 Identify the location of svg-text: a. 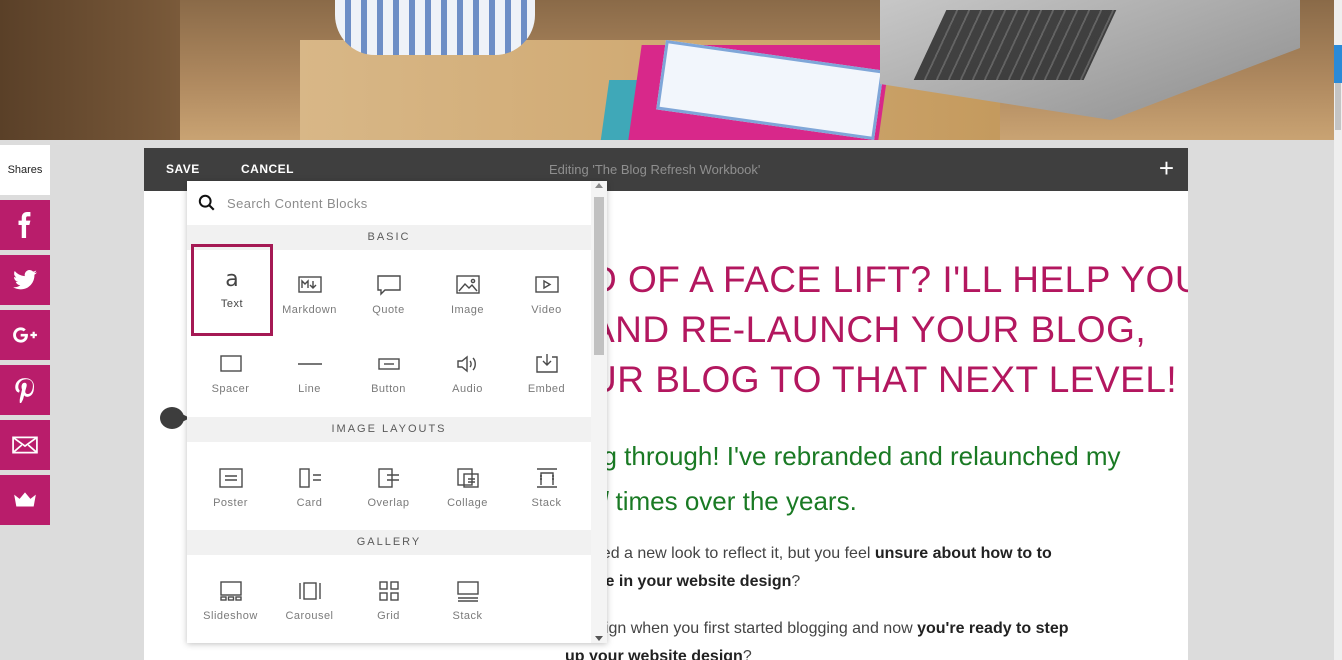
(231, 279).